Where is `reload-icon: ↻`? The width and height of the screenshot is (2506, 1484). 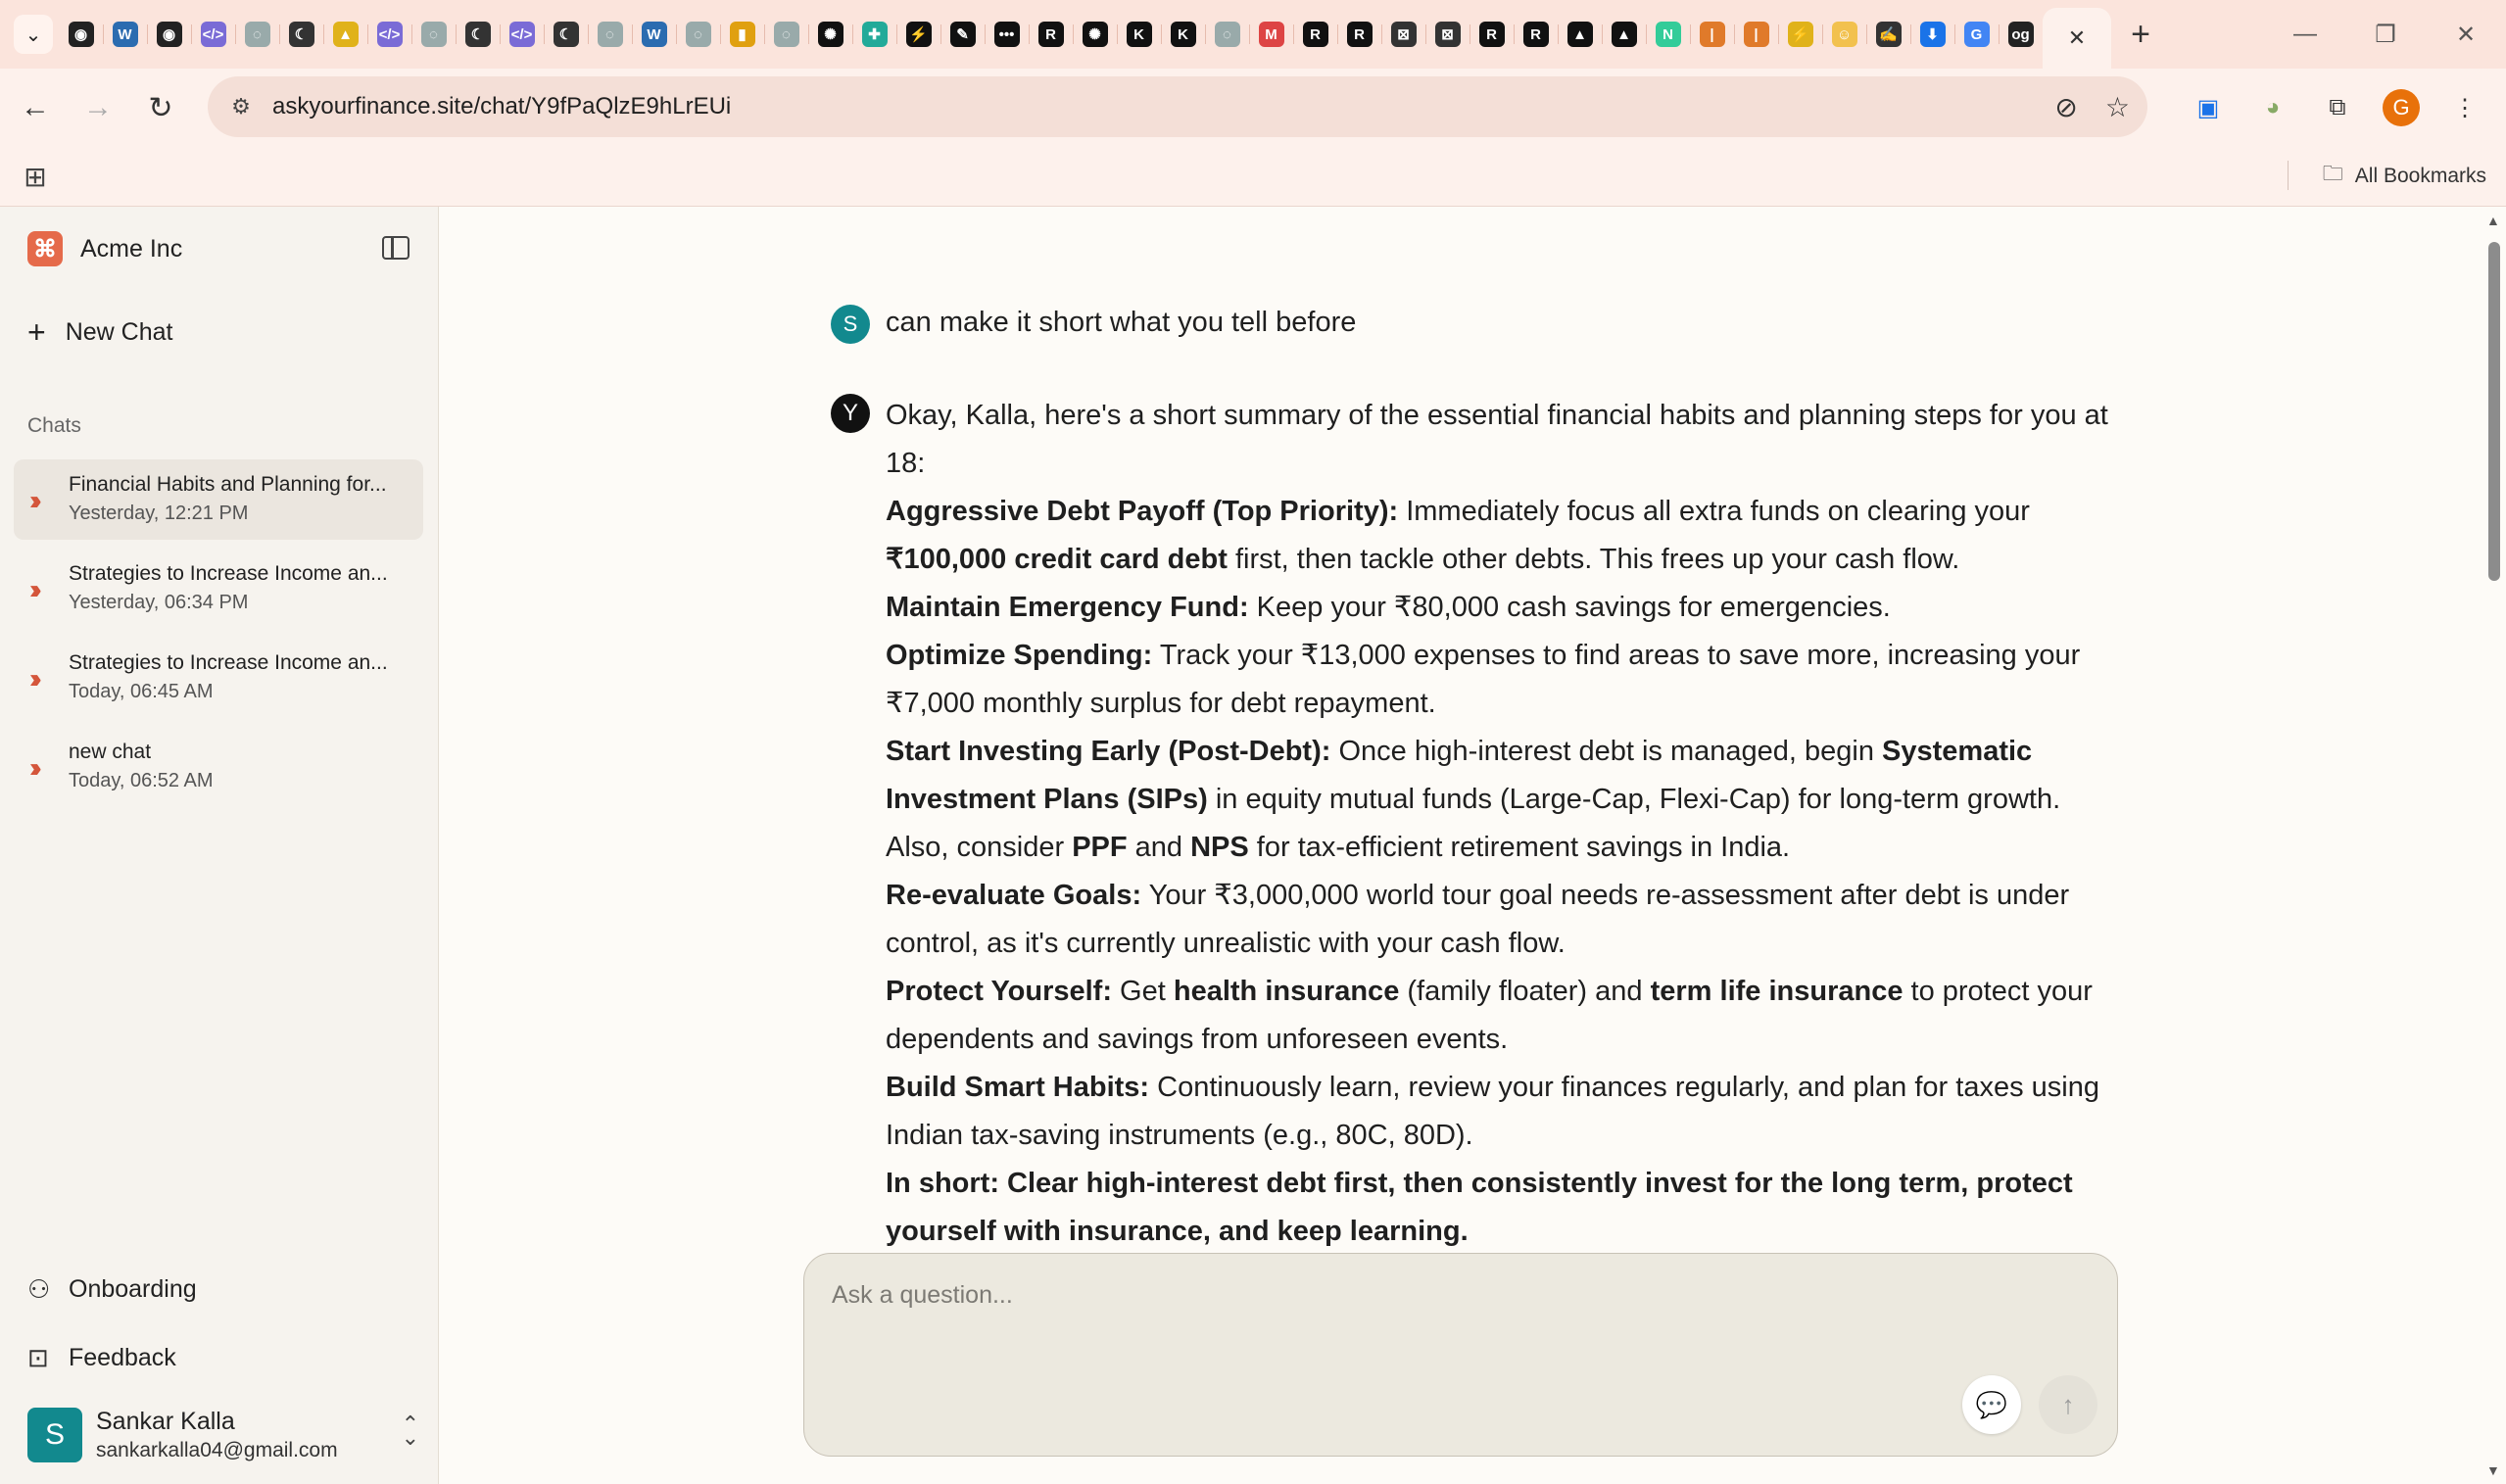 reload-icon: ↻ is located at coordinates (160, 107).